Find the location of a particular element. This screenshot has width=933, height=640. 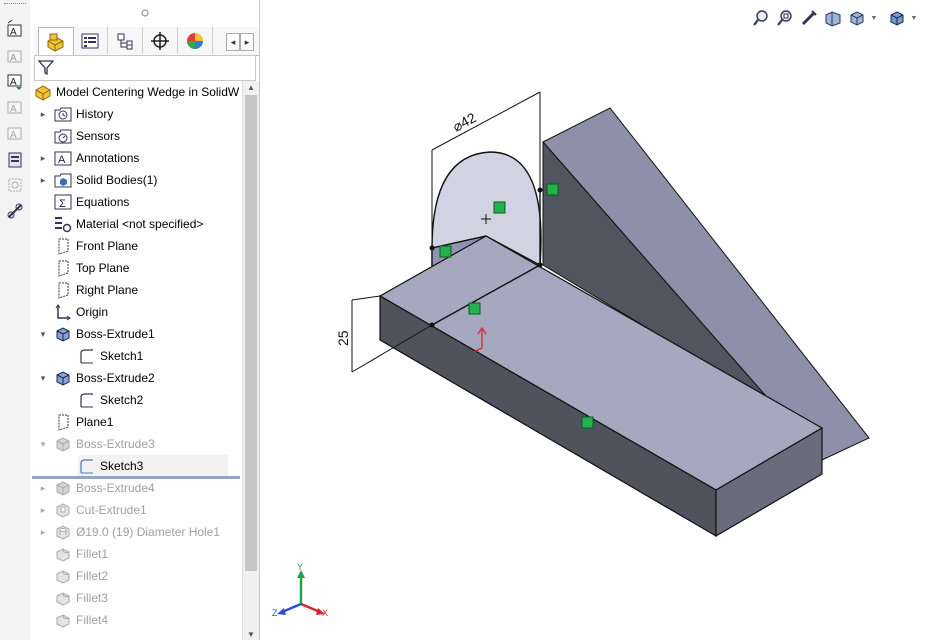

svg-text: A is located at coordinates (13, 82).